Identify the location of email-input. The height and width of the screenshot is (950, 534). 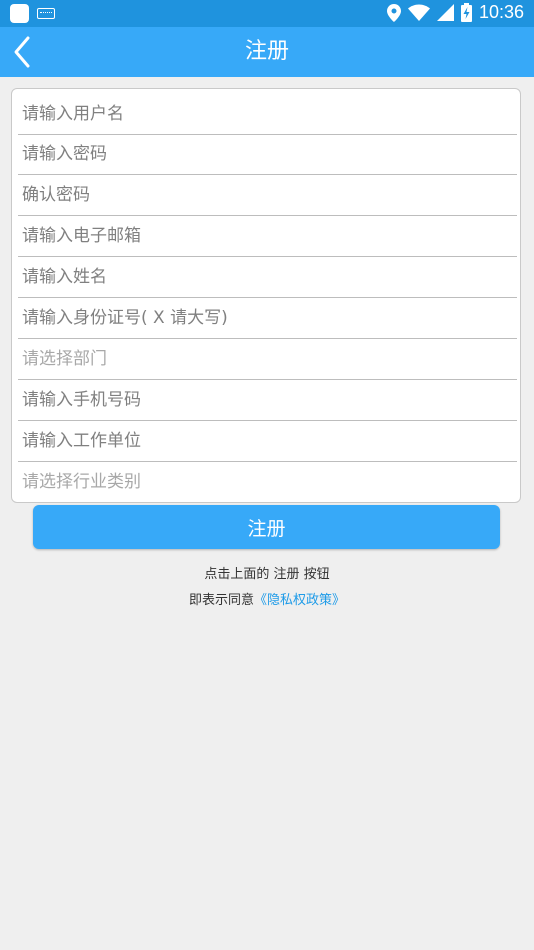
(267, 236).